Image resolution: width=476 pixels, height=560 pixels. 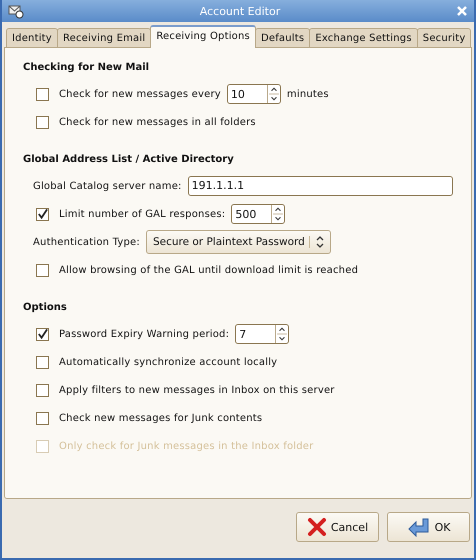 I want to click on checkbox-label: Check for new messages every, so click(x=140, y=94).